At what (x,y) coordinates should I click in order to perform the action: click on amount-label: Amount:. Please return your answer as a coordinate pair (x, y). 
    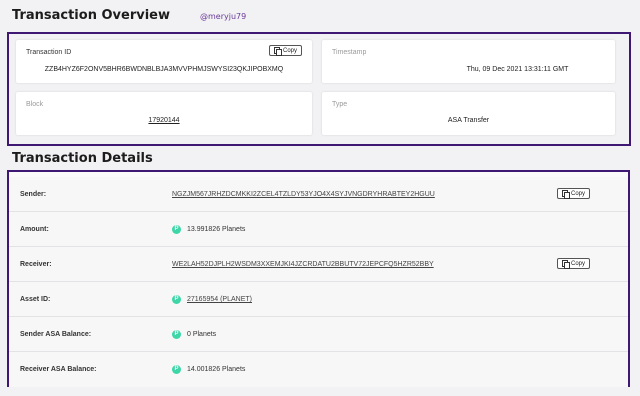
    Looking at the image, I should click on (34, 229).